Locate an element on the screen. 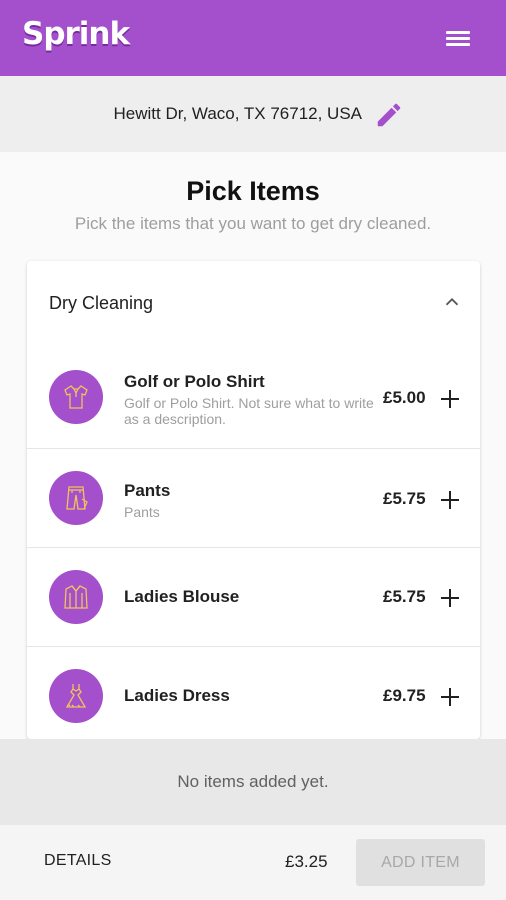 The width and height of the screenshot is (506, 900). item-name: Ladies Blouse is located at coordinates (182, 596).